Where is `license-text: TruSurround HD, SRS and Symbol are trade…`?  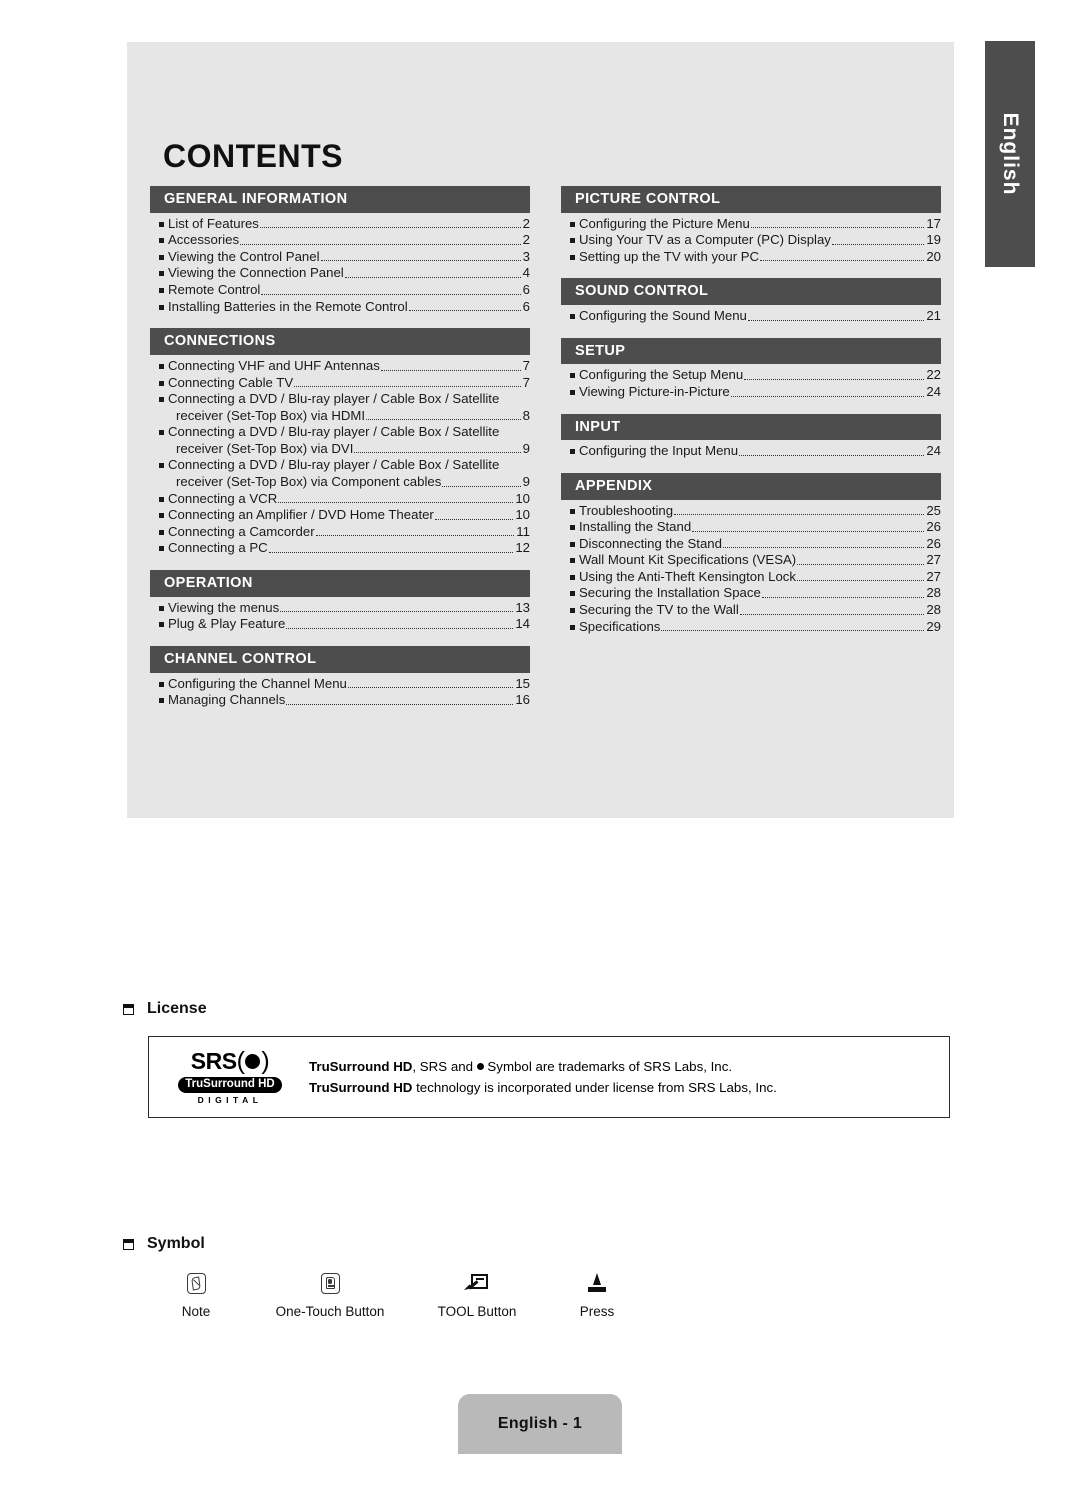 license-text: TruSurround HD, SRS and Symbol are trade… is located at coordinates (624, 1077).